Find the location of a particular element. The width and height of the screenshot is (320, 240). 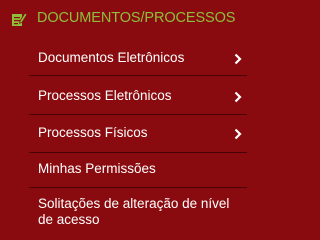

menu-item-documentos-eletronicos: Documentos Eletrônicos is located at coordinates (138, 57).